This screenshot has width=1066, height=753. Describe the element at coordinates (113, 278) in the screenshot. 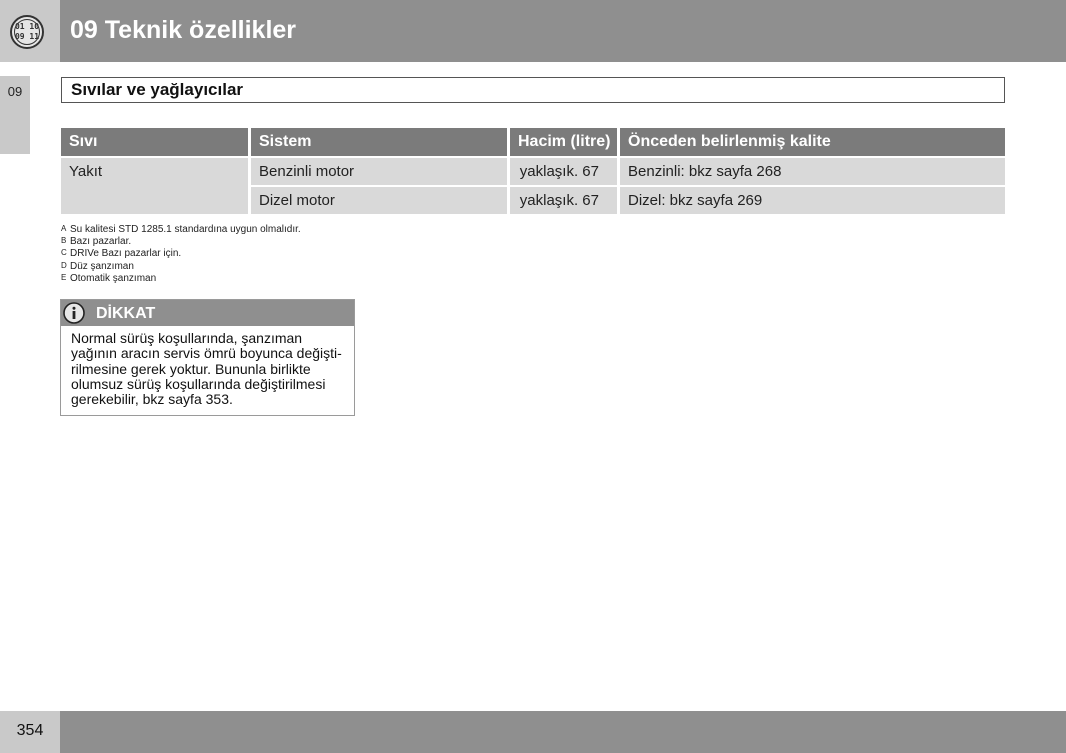

I see `footnote-text: Otomatik şanzıman` at that location.